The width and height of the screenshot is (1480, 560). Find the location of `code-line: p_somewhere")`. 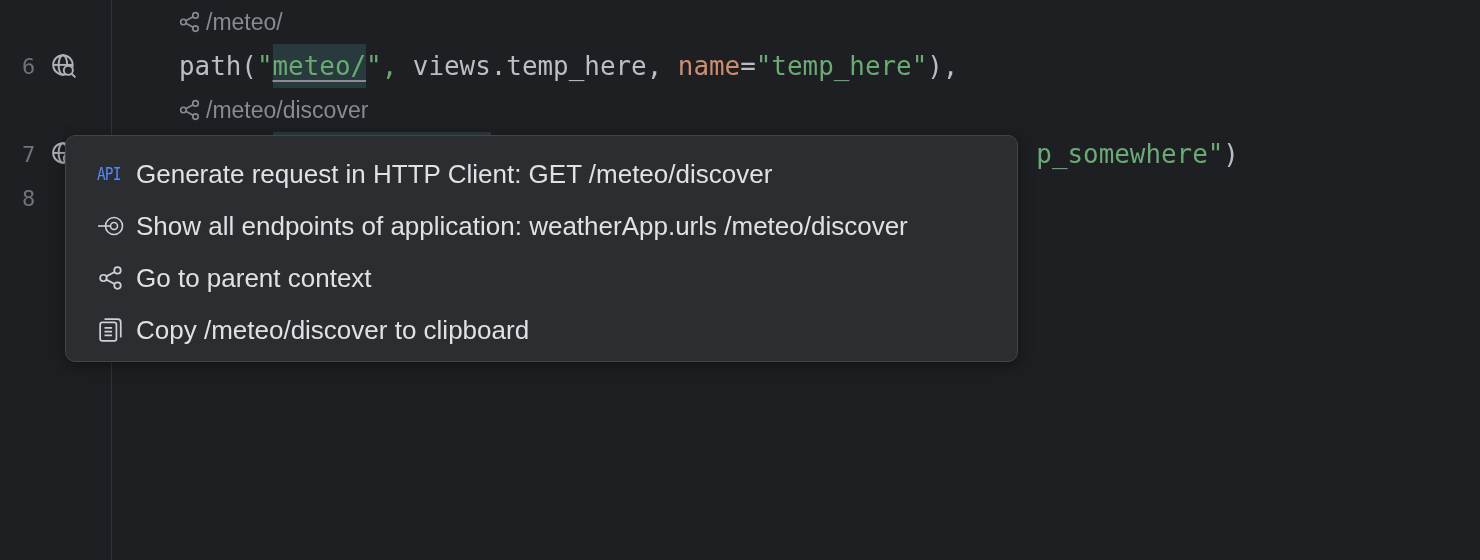

code-line: p_somewhere") is located at coordinates (1137, 154).